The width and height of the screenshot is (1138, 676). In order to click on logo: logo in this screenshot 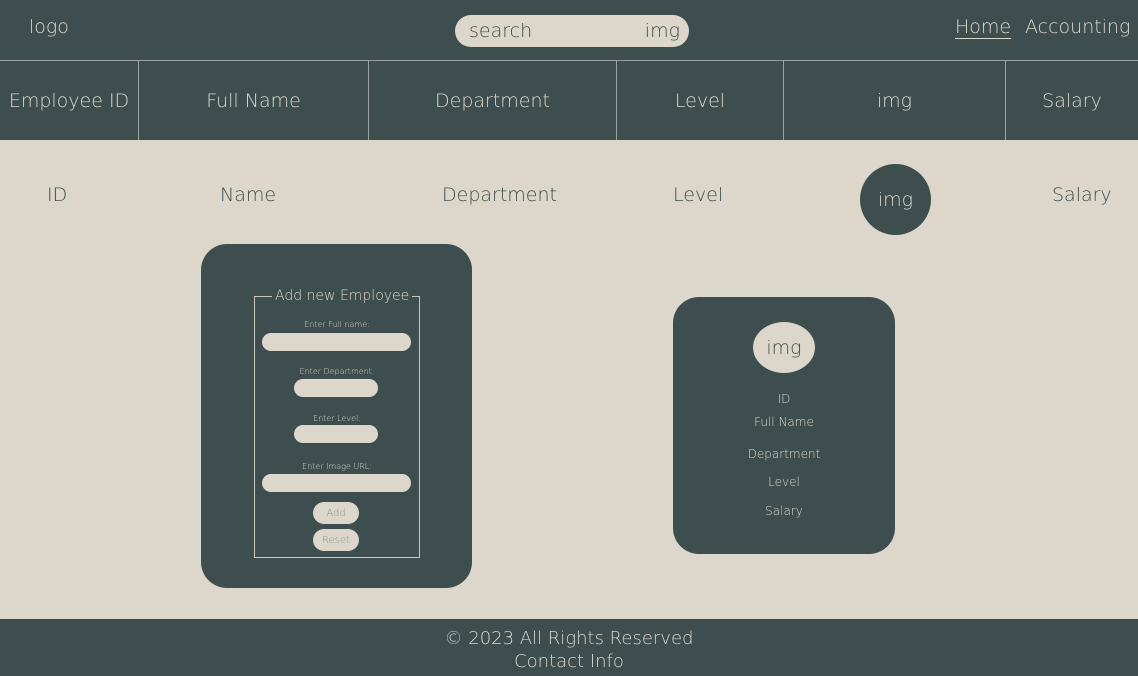, I will do `click(49, 27)`.